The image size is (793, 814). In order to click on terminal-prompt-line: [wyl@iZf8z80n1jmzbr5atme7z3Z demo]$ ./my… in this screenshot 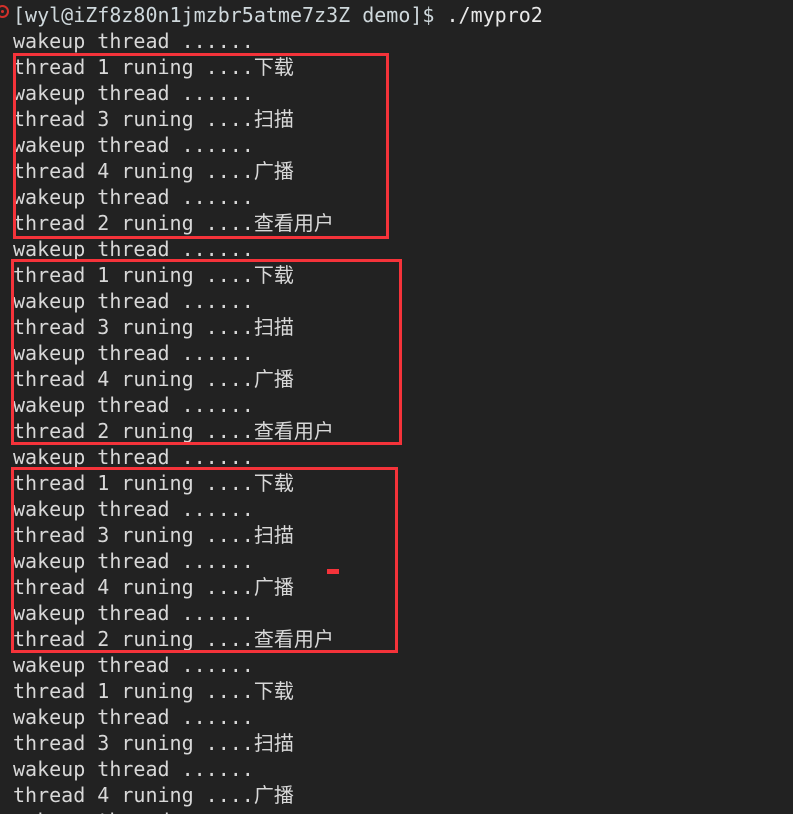, I will do `click(278, 15)`.